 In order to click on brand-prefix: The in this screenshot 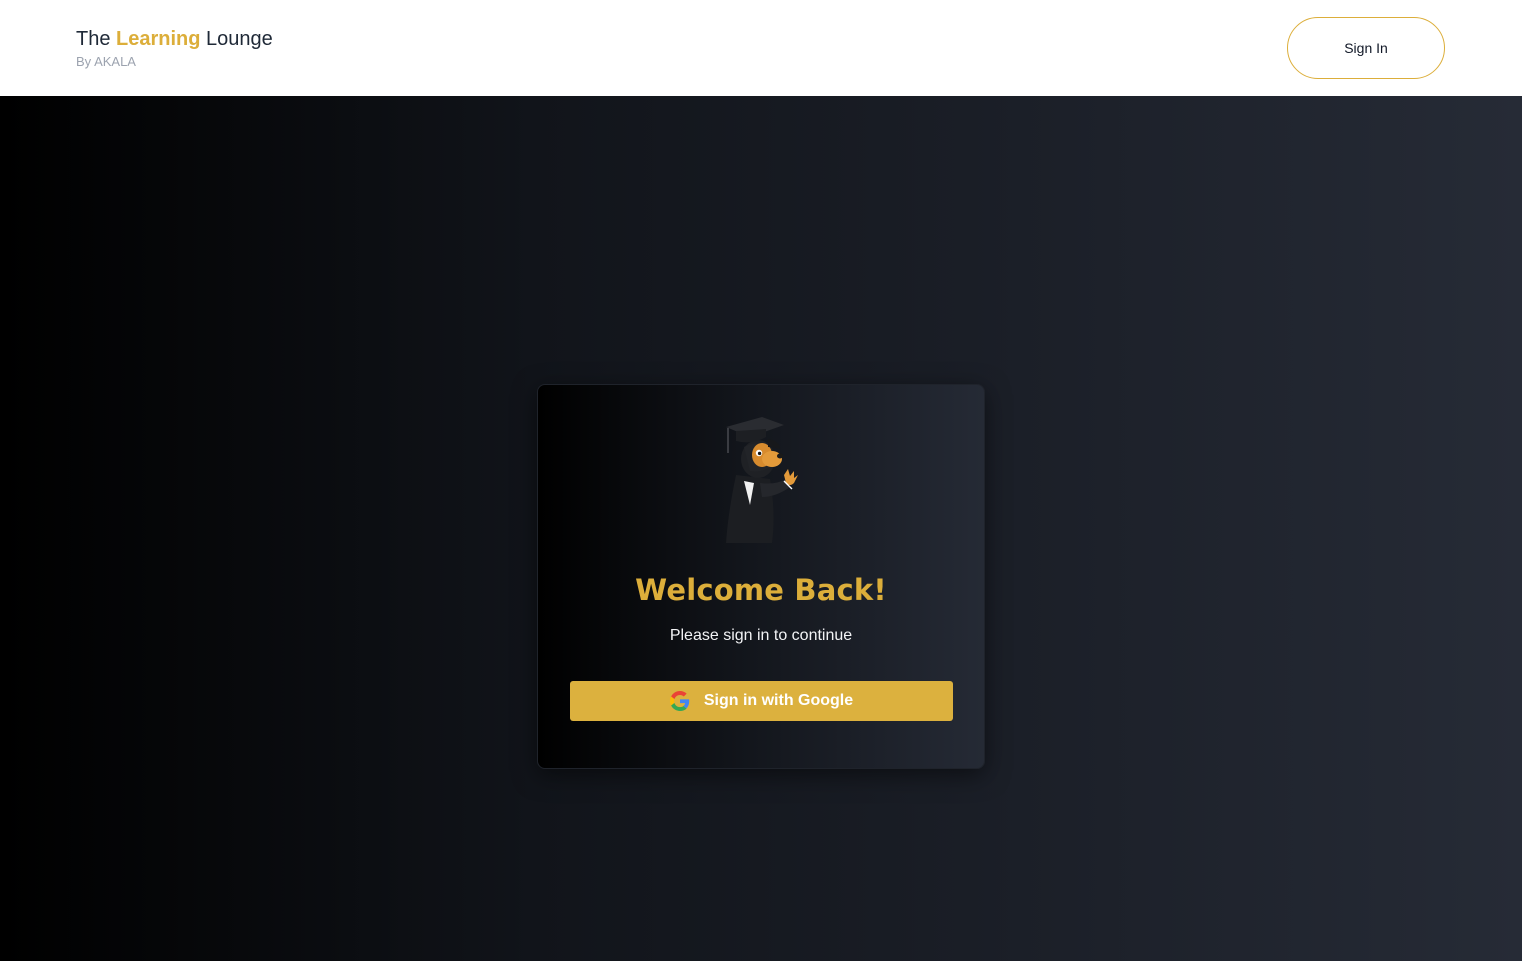, I will do `click(93, 39)`.